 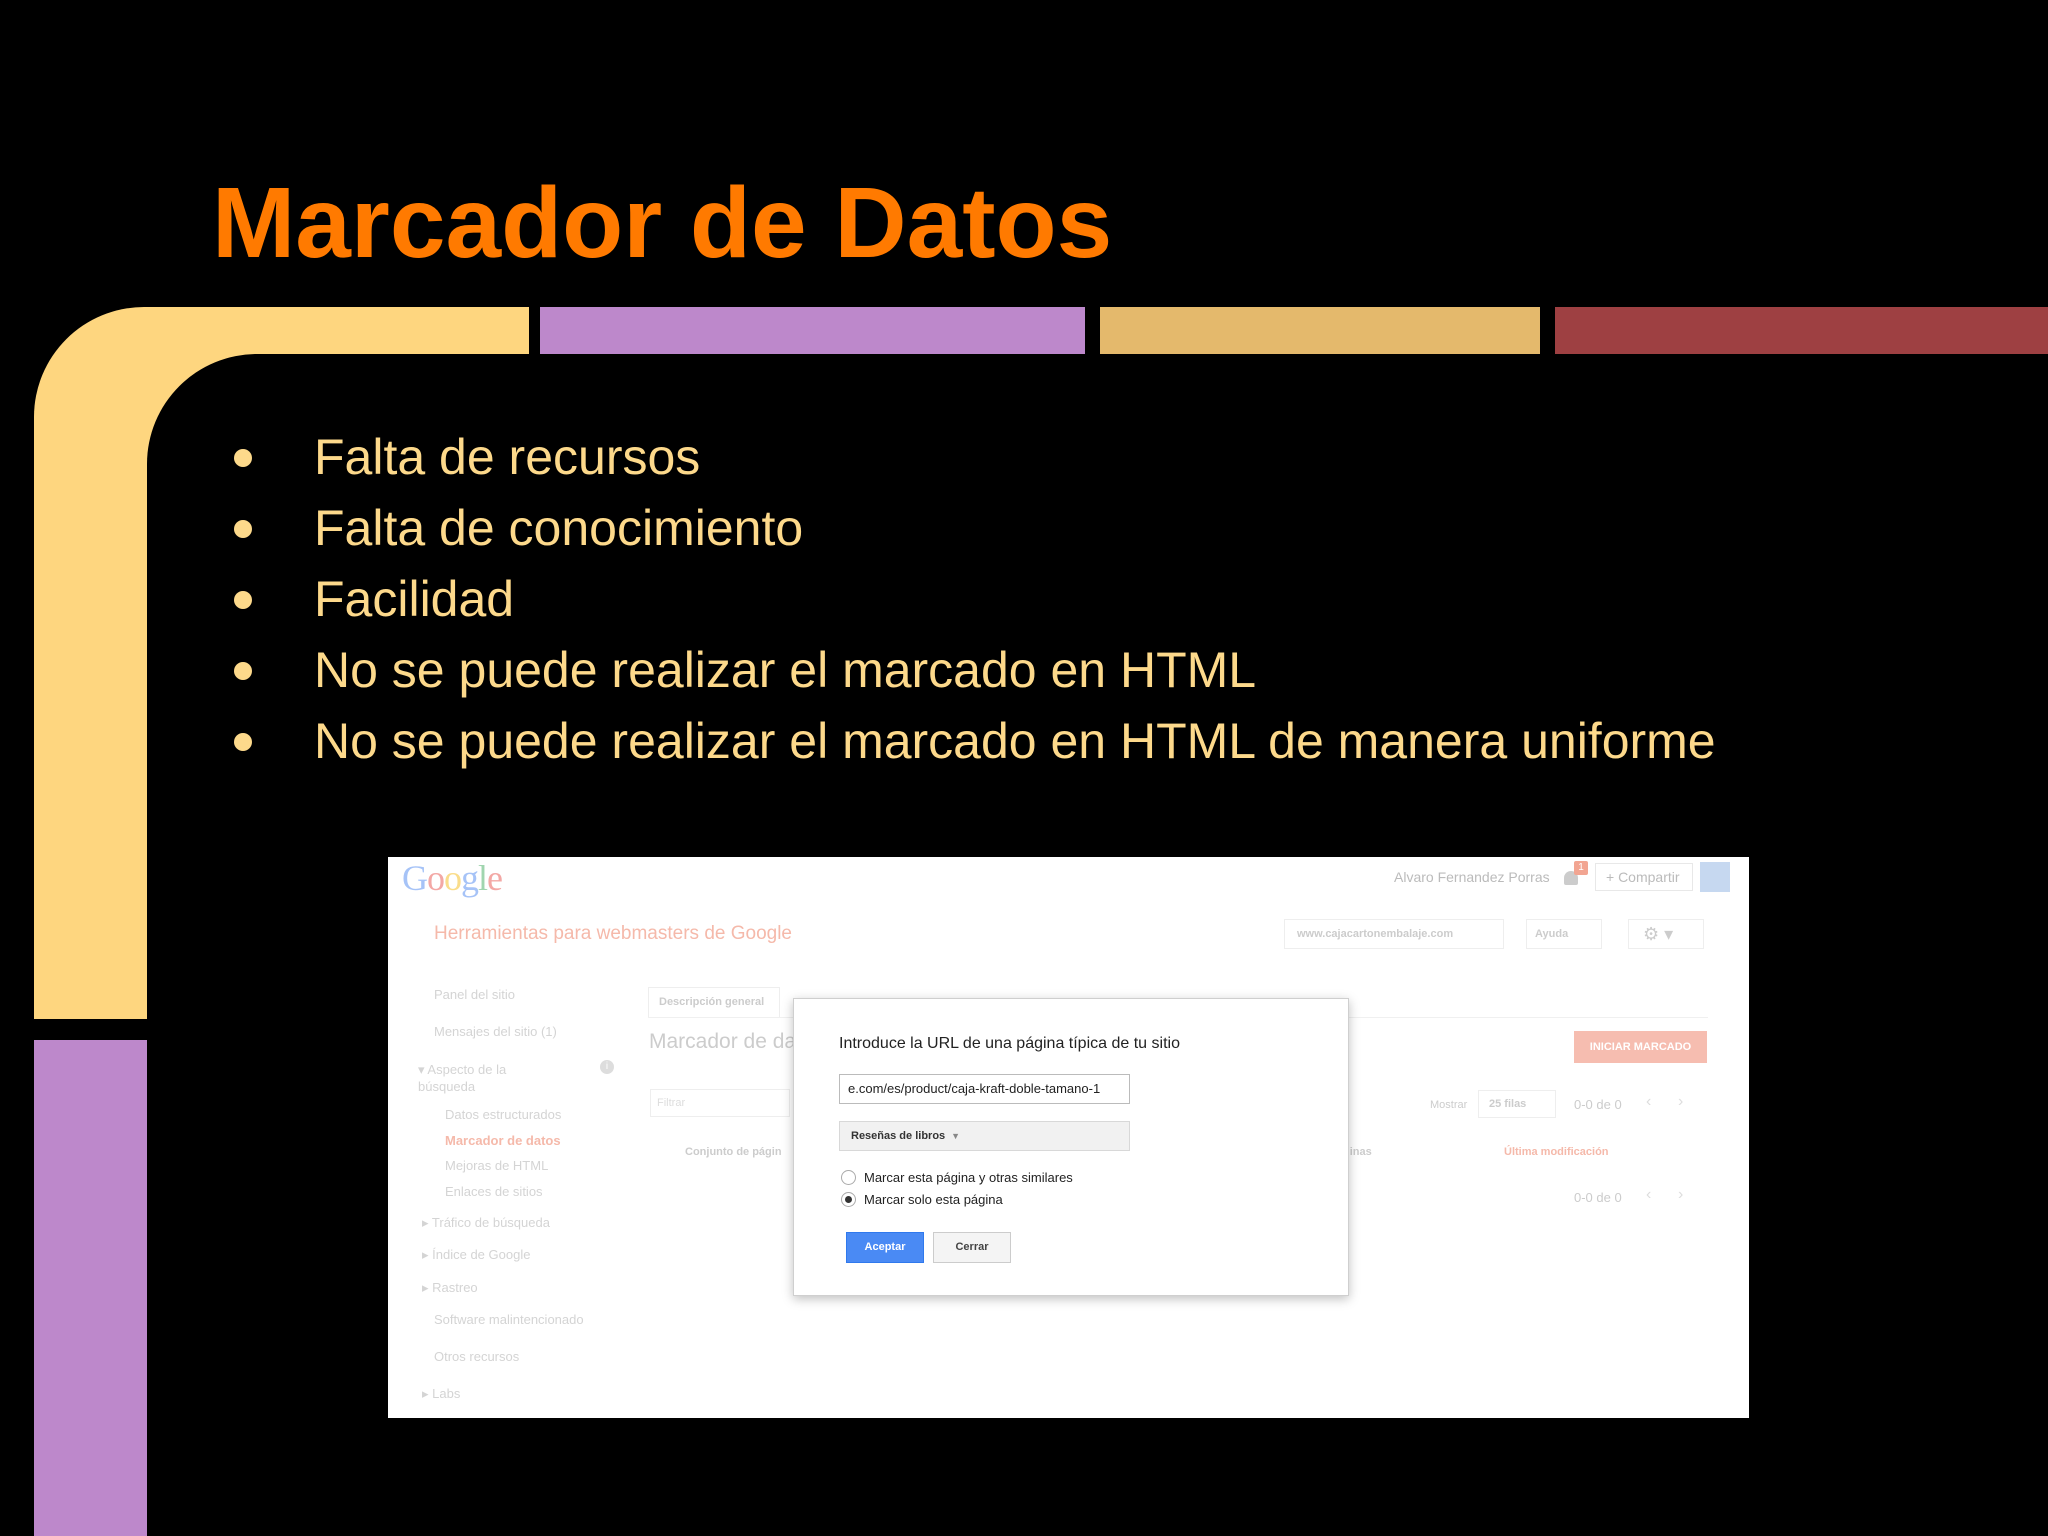 I want to click on content-type-label: Reseñas de libros, so click(x=898, y=1136).